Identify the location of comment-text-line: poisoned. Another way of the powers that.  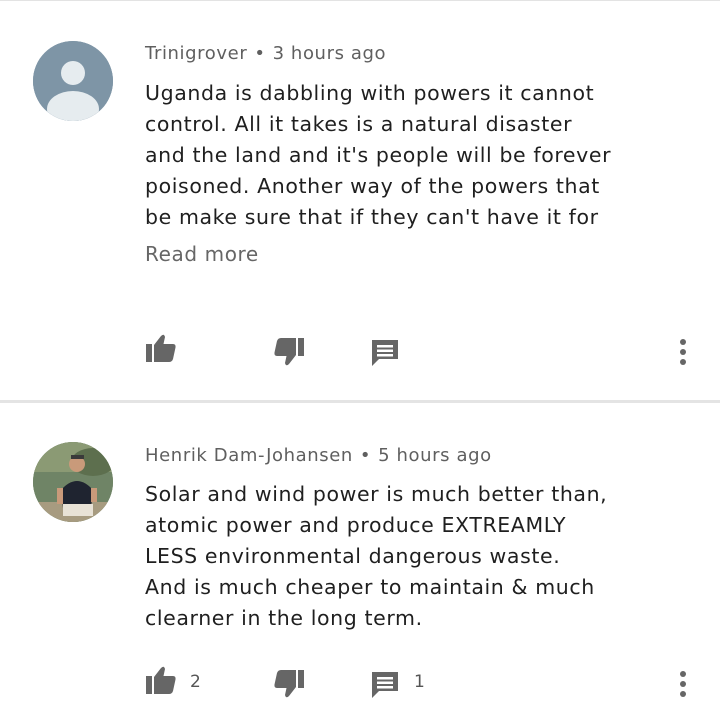
(372, 186).